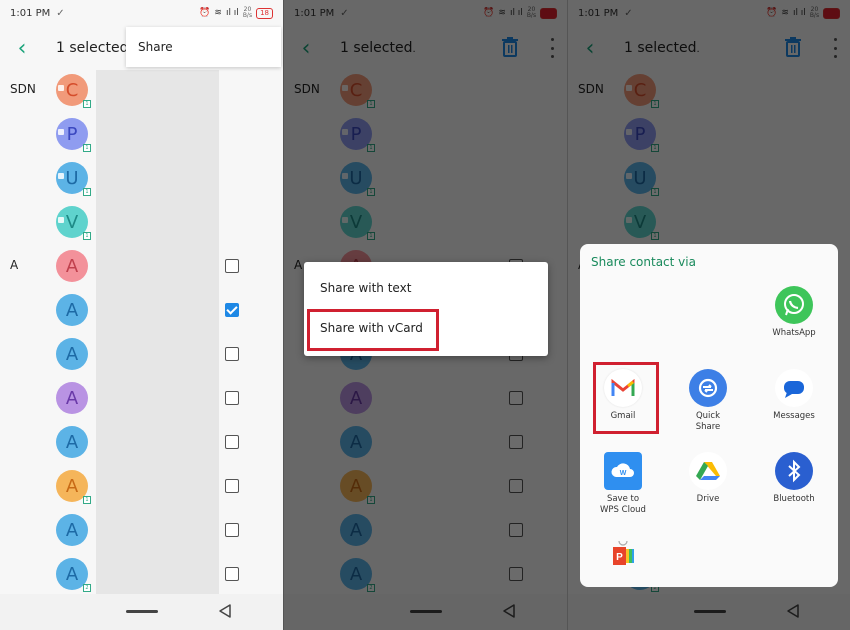 The width and height of the screenshot is (850, 630). Describe the element at coordinates (73, 91) in the screenshot. I see `avatar: C1` at that location.